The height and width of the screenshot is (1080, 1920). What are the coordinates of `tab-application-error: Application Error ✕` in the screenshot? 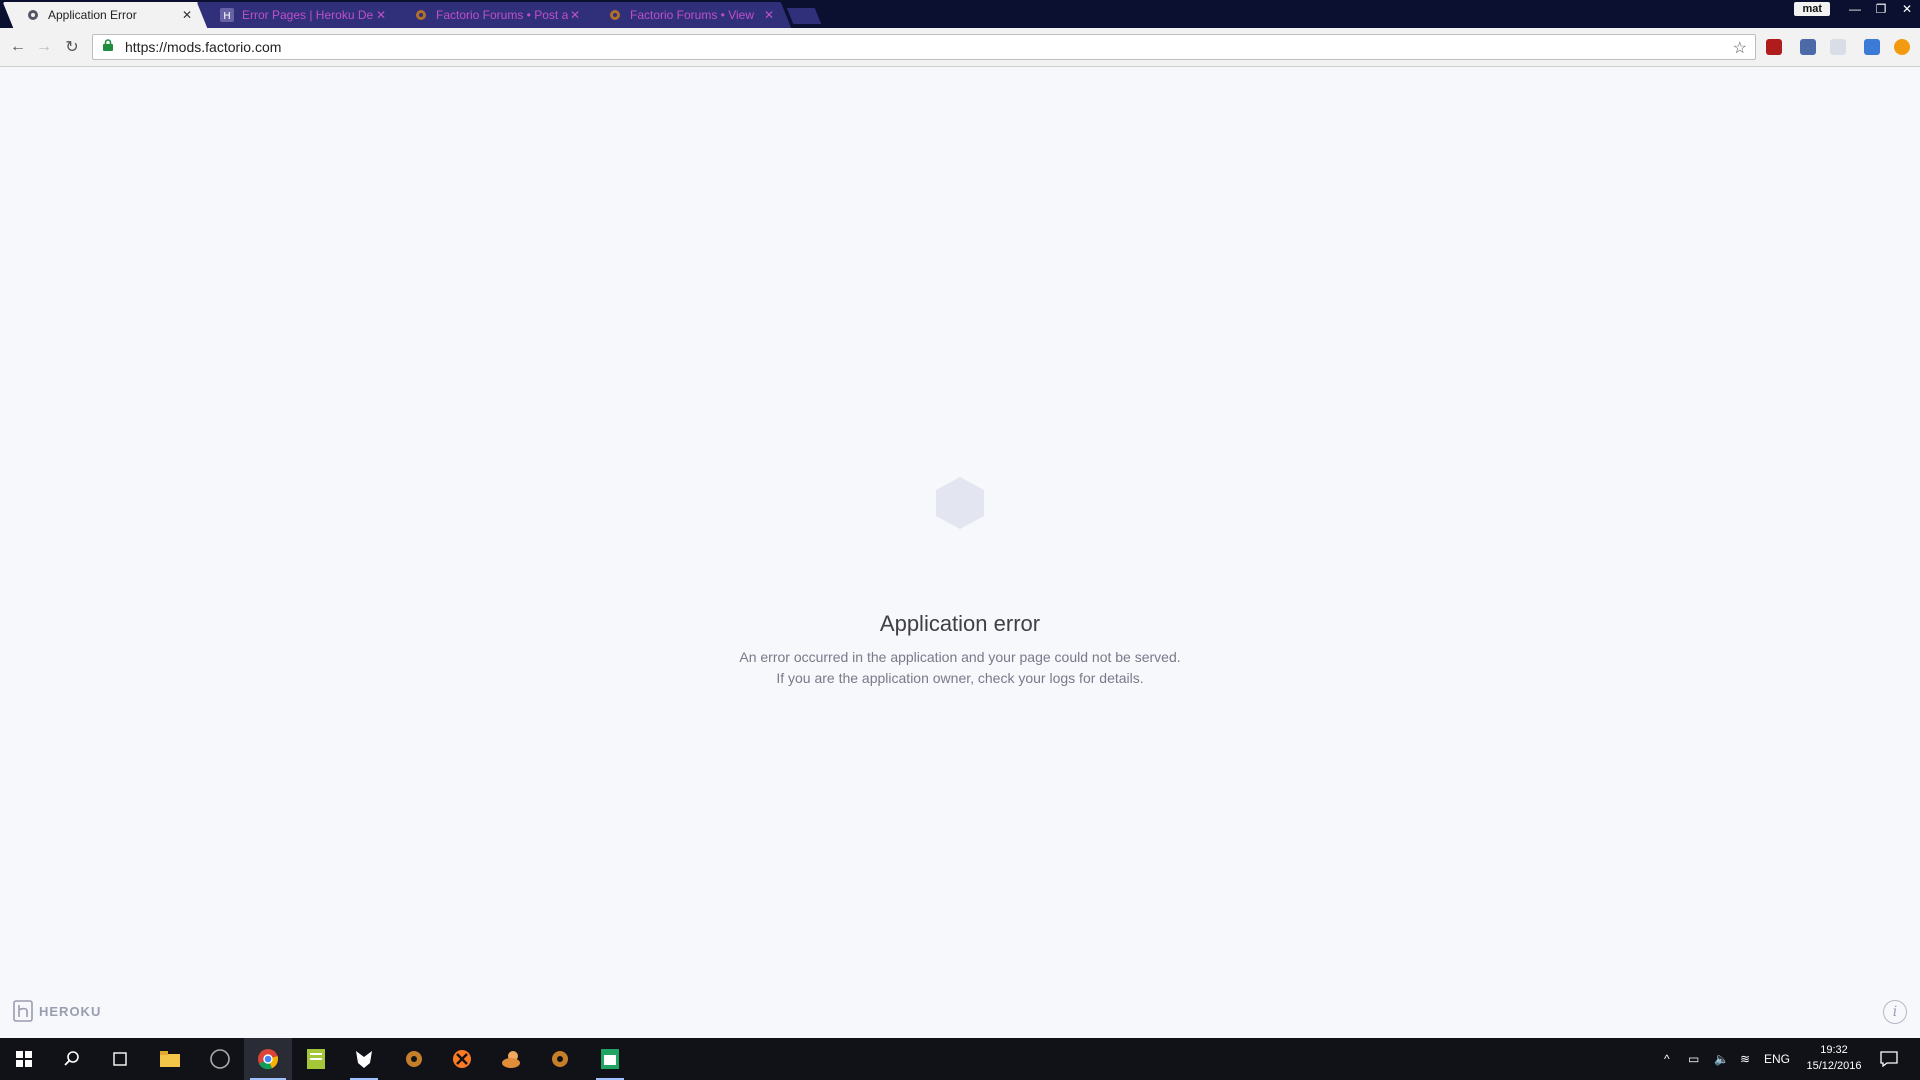 It's located at (106, 15).